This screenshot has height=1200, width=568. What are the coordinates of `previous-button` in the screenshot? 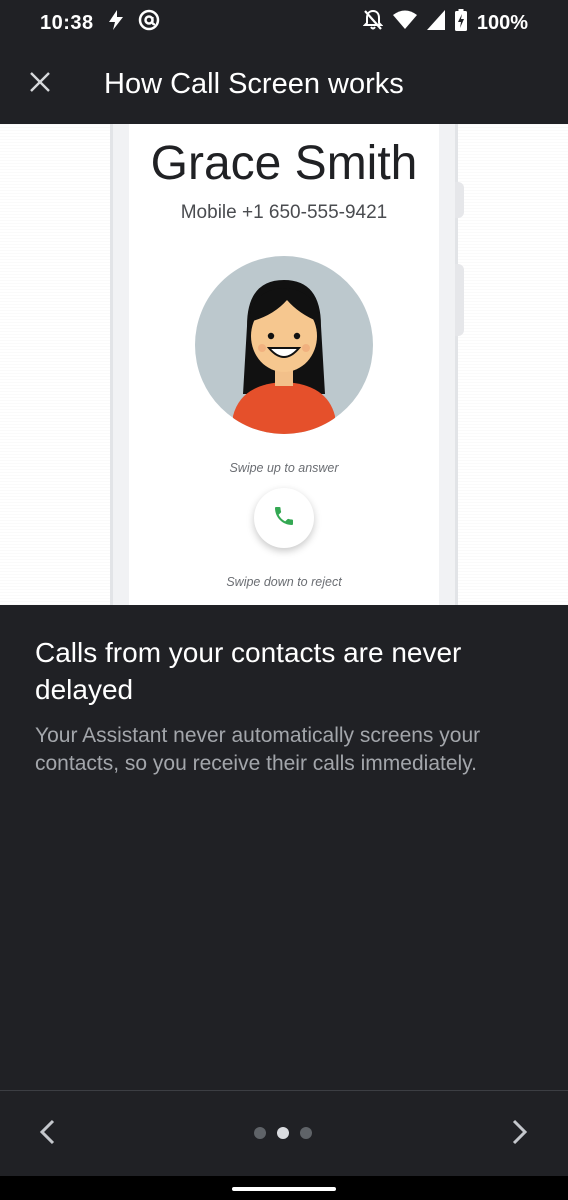 It's located at (48, 1134).